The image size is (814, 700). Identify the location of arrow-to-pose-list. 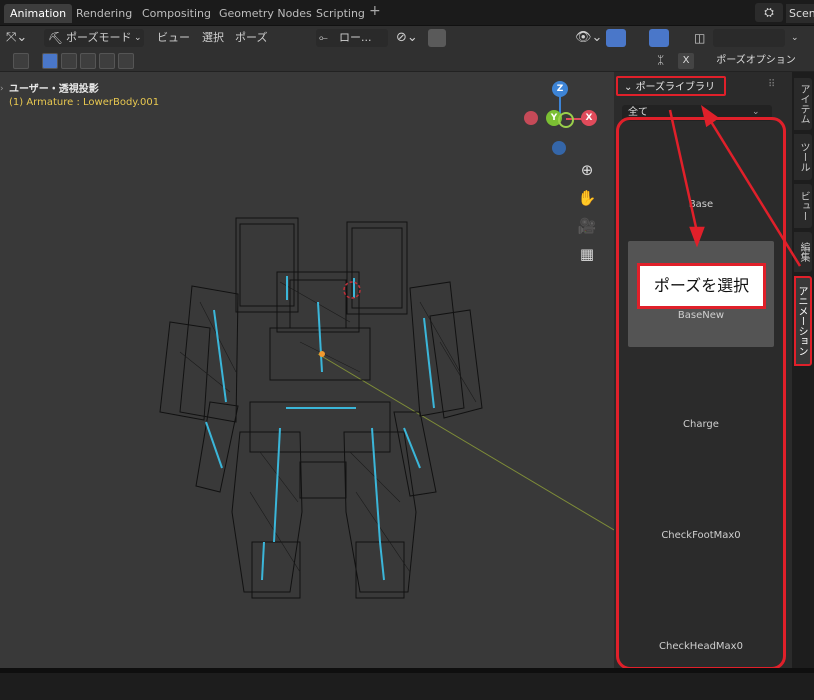
(683, 171).